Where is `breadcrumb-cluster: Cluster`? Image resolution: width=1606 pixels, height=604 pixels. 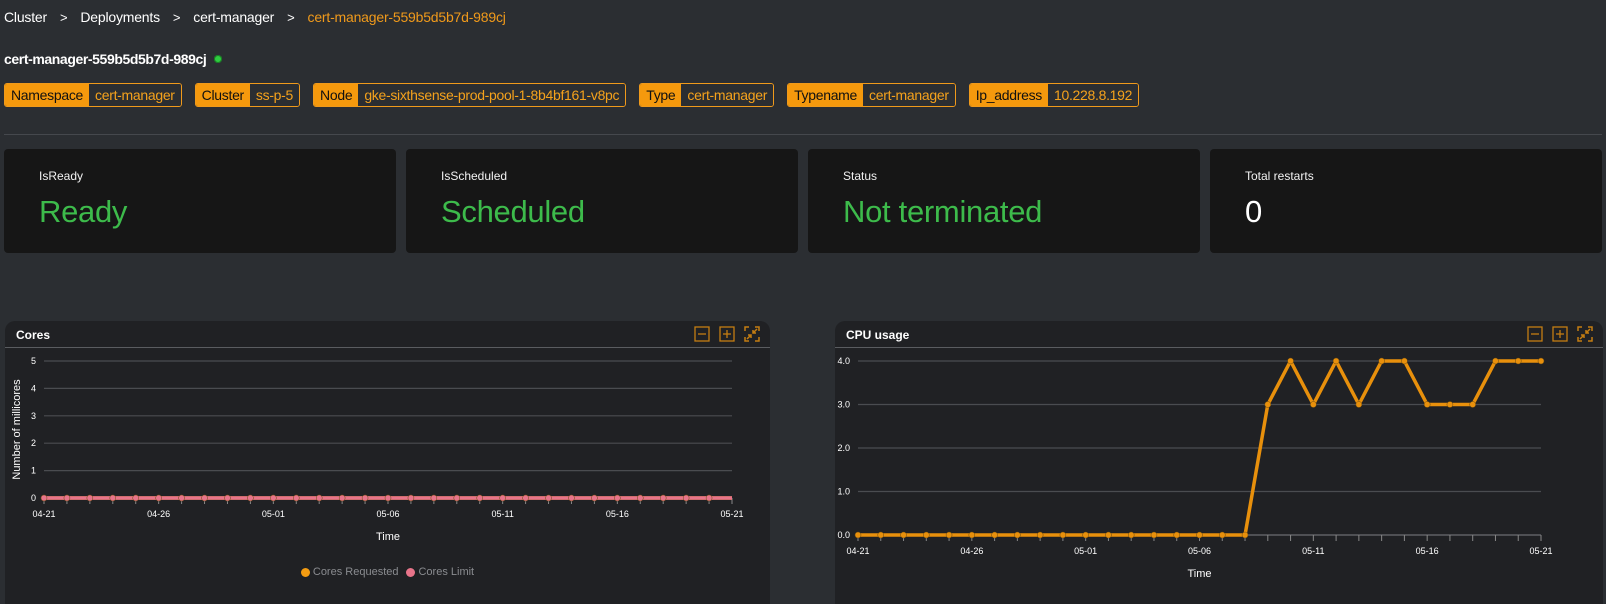
breadcrumb-cluster: Cluster is located at coordinates (25, 17).